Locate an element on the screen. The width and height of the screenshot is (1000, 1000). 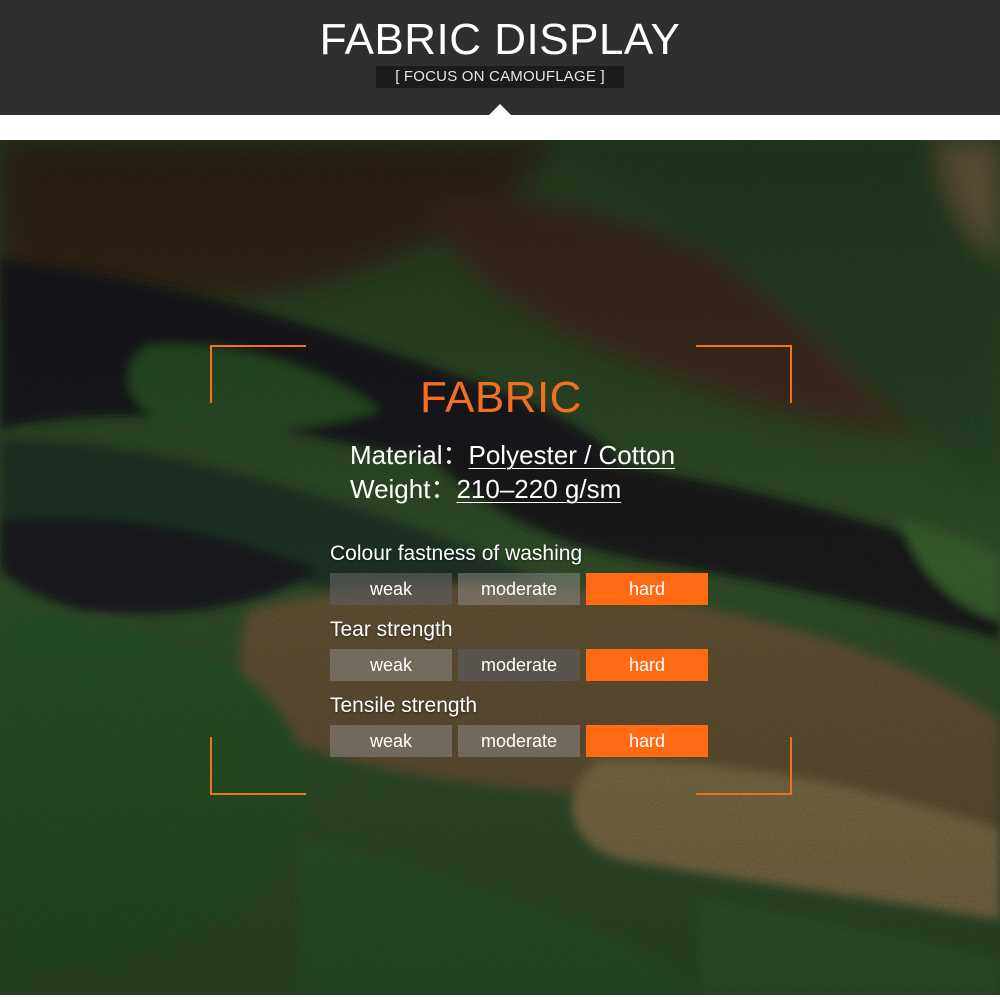
rating-bar-colour-fastness: weak moderate hard is located at coordinates (520, 589).